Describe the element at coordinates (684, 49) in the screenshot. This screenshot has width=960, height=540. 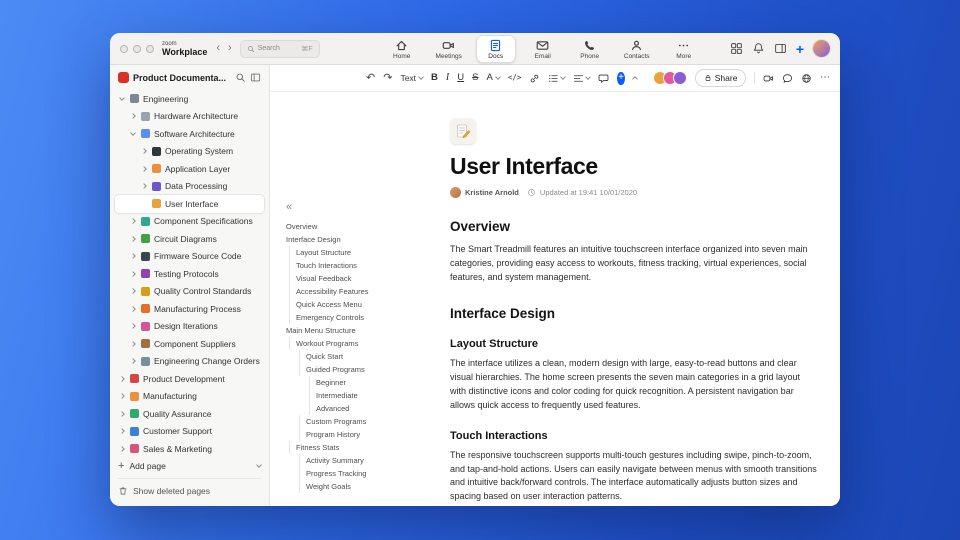
I see `tab-more: More` at that location.